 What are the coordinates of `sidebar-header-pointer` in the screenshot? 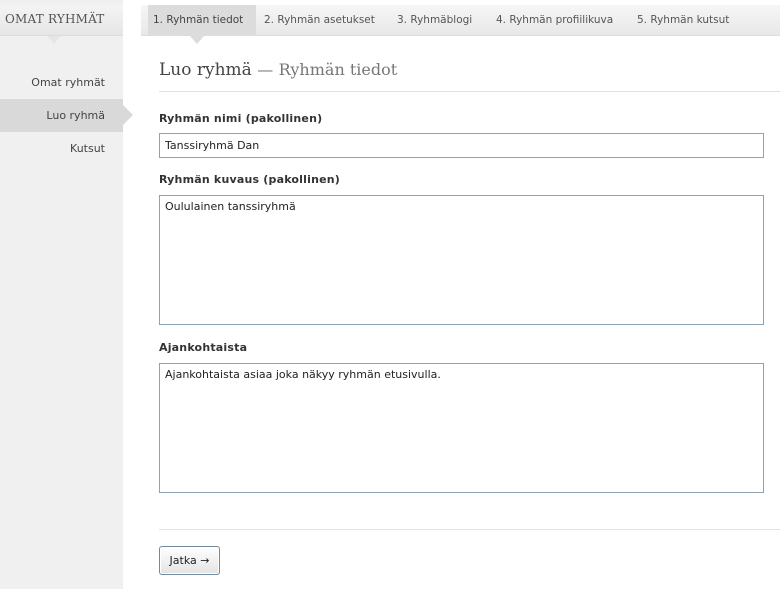 It's located at (54, 40).